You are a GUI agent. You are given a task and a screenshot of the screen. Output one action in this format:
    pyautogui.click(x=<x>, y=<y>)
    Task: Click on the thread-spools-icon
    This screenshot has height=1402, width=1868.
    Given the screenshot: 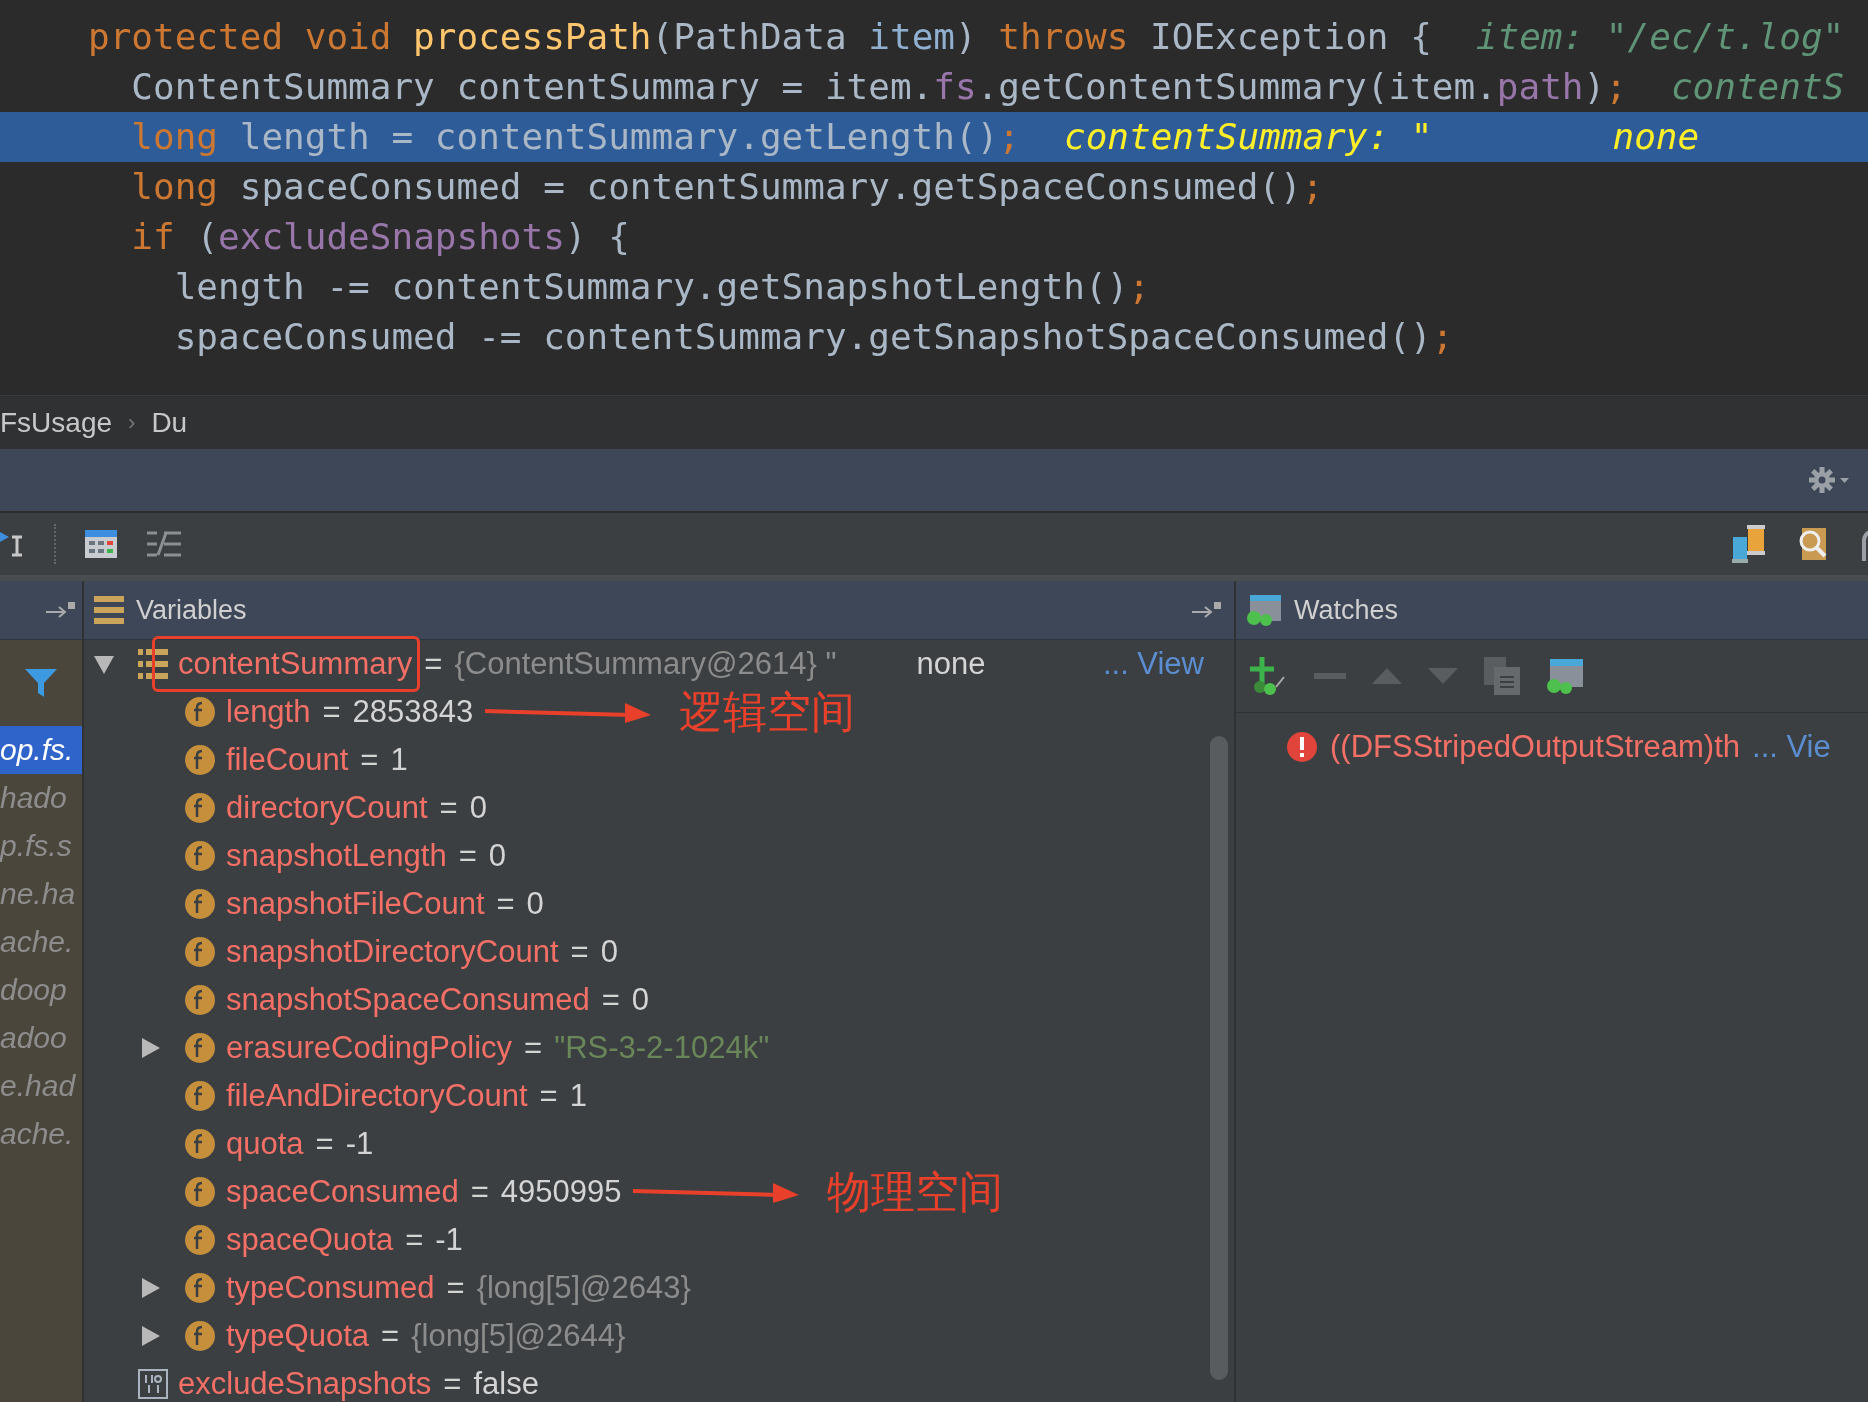 What is the action you would take?
    pyautogui.click(x=1750, y=544)
    